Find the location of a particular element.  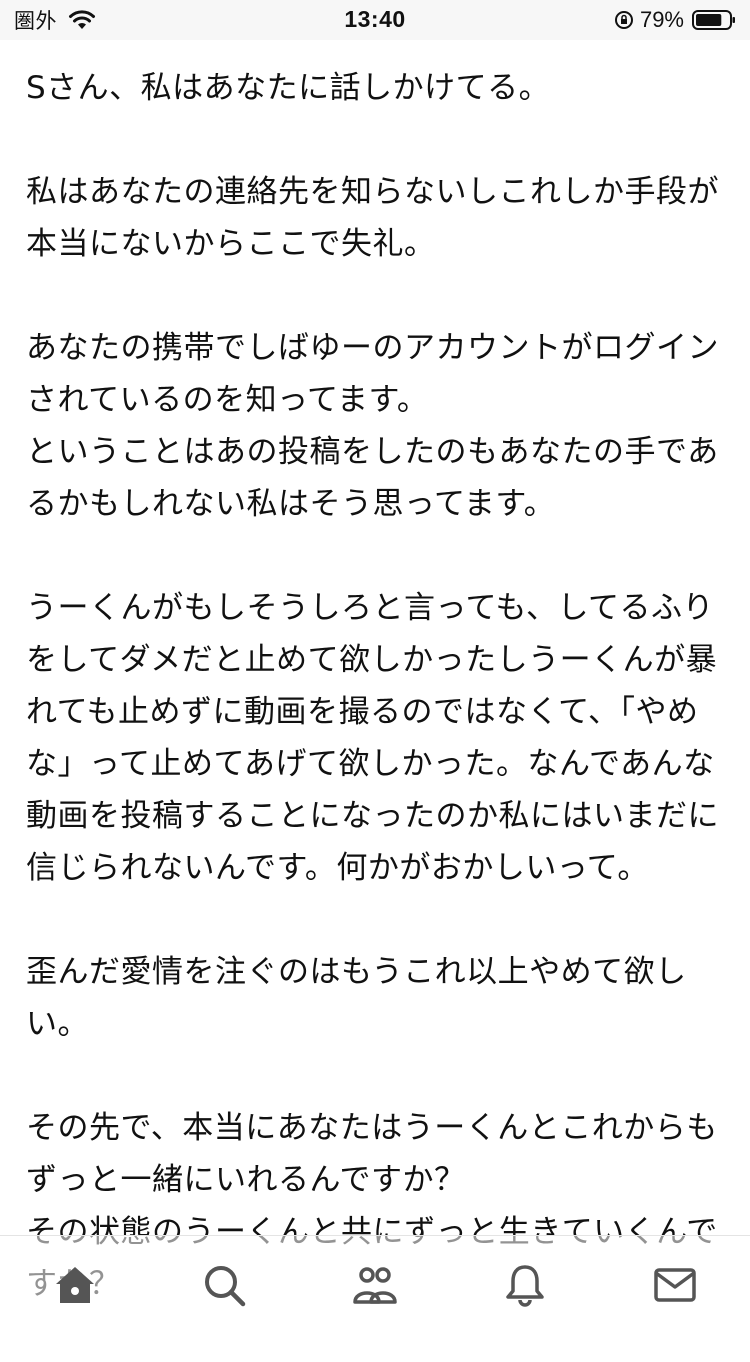

mail-icon is located at coordinates (675, 1285).